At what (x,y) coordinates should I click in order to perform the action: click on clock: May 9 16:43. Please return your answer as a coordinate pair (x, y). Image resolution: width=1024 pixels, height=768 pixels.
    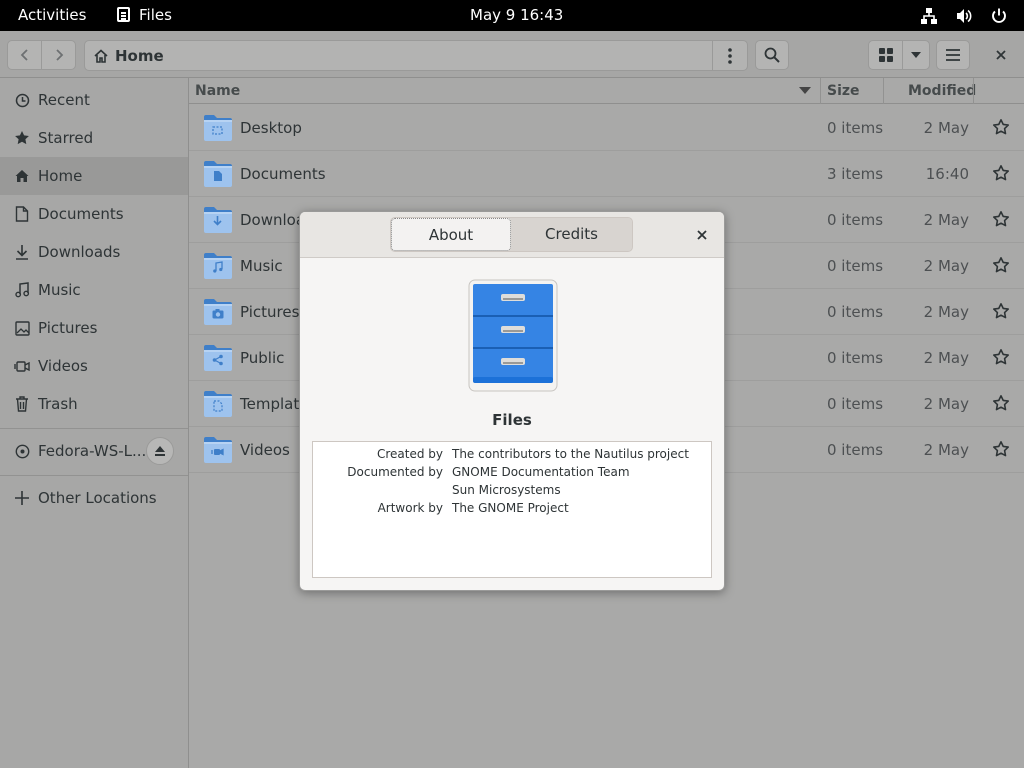
    Looking at the image, I should click on (516, 15).